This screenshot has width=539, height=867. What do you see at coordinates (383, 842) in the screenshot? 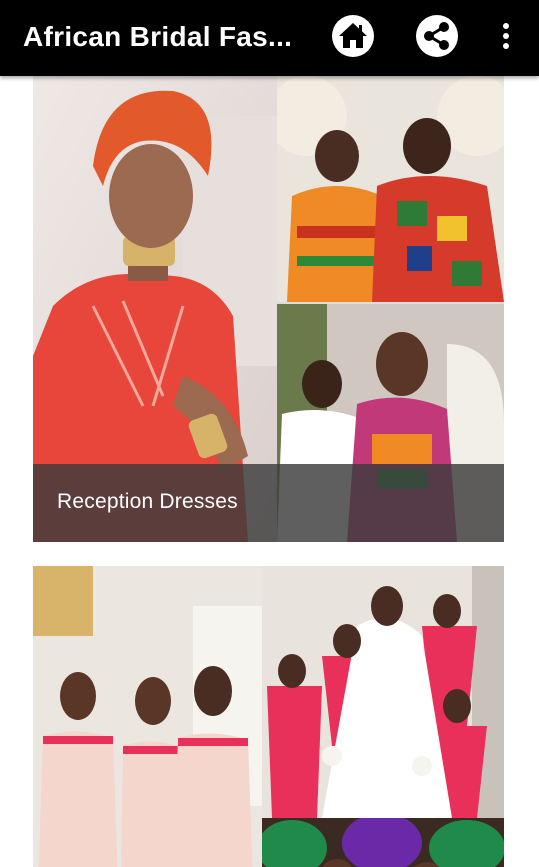
I see `gele-headwraps-photo` at bounding box center [383, 842].